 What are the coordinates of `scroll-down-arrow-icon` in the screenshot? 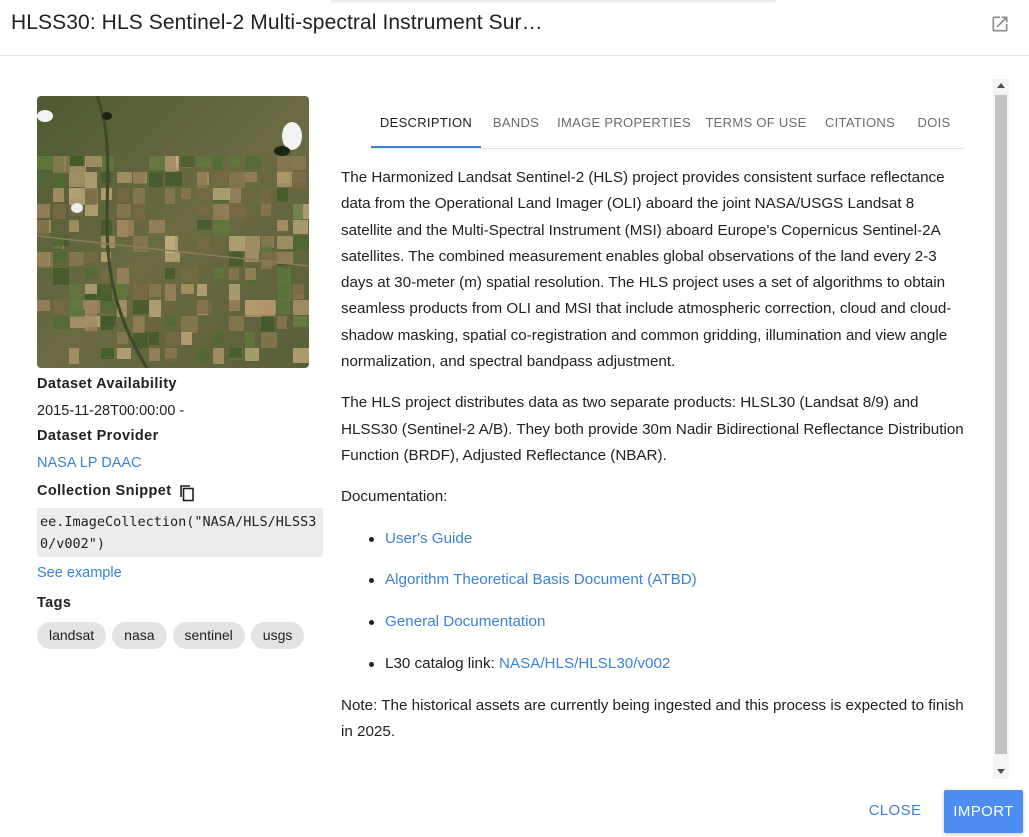 It's located at (1001, 771).